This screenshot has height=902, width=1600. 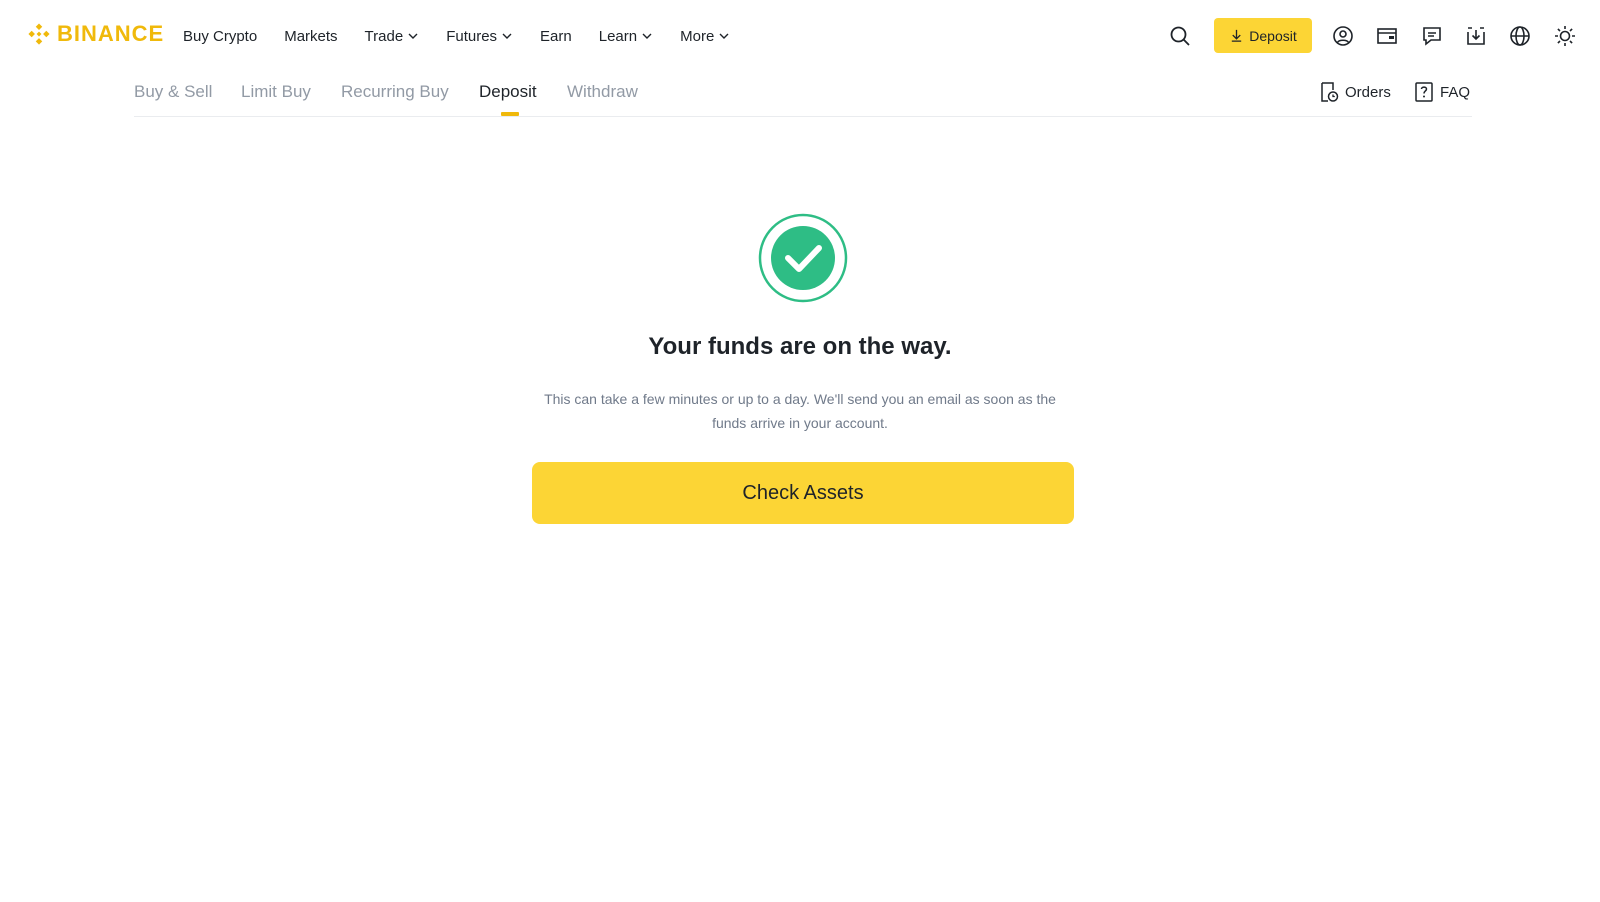 I want to click on user-icon, so click(x=1343, y=36).